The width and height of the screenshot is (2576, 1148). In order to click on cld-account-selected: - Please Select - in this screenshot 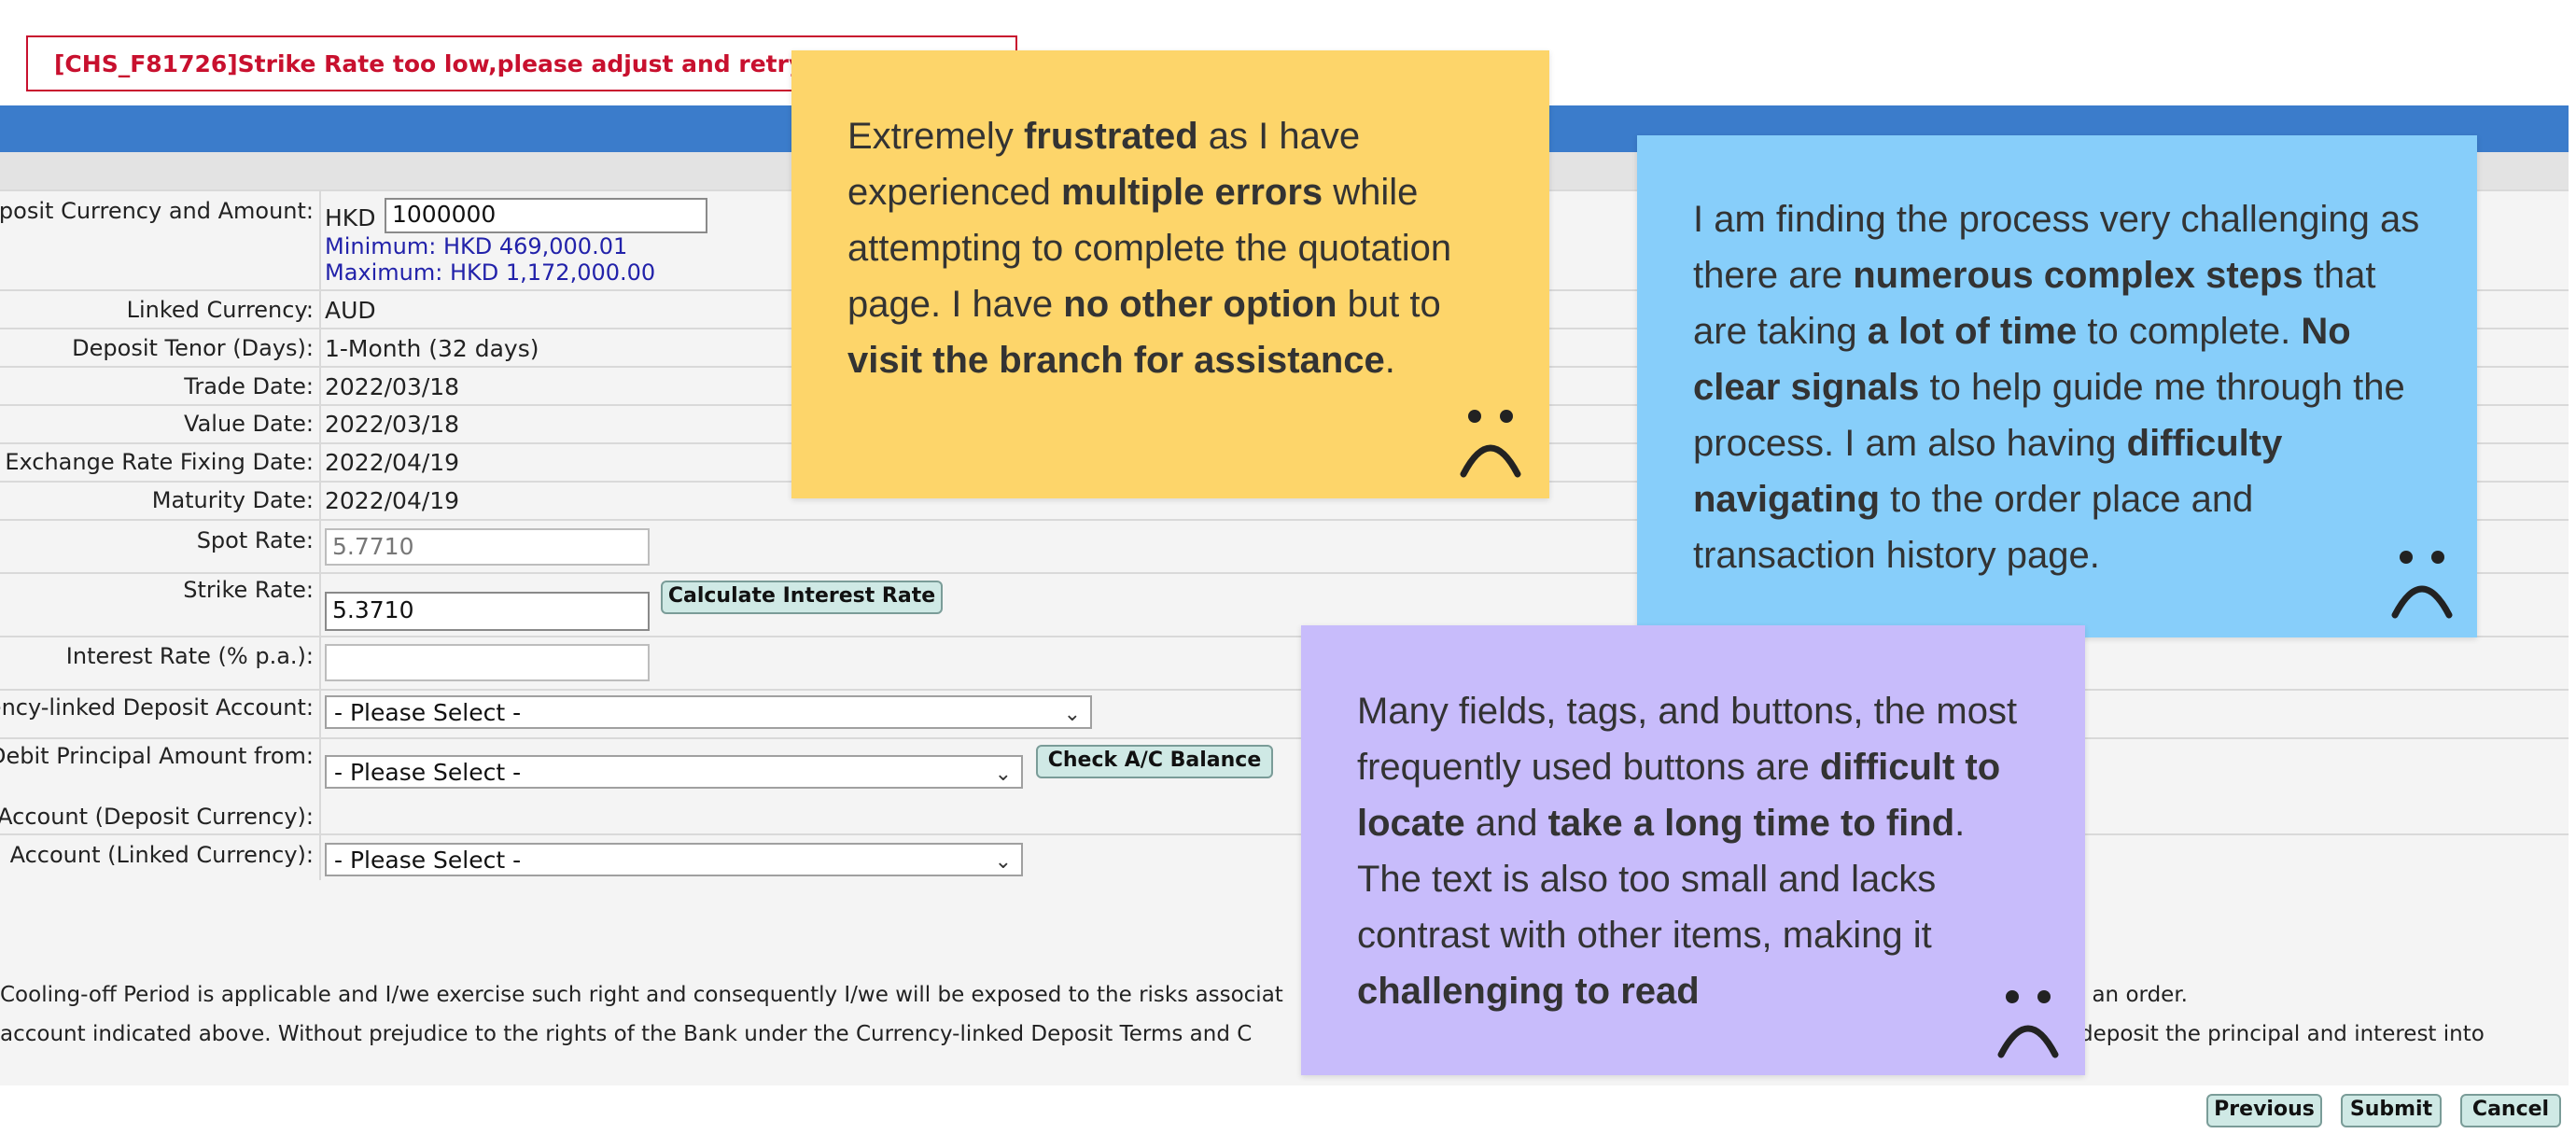, I will do `click(428, 712)`.